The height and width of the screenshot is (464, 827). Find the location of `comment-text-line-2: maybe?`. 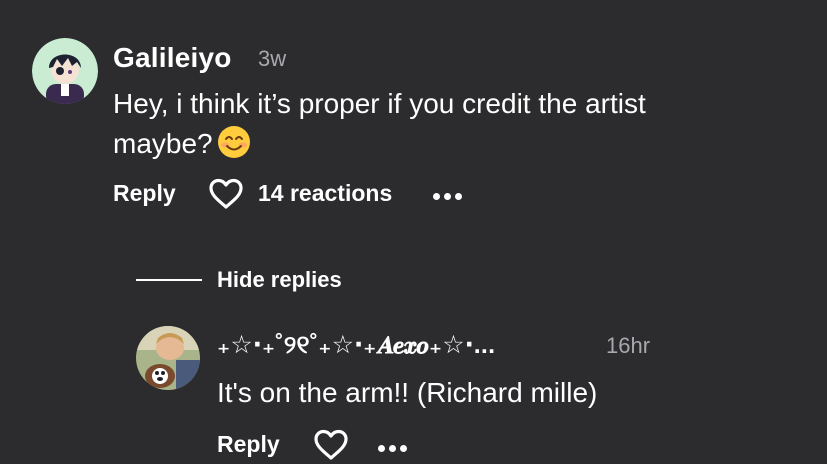

comment-text-line-2: maybe? is located at coordinates (182, 143).